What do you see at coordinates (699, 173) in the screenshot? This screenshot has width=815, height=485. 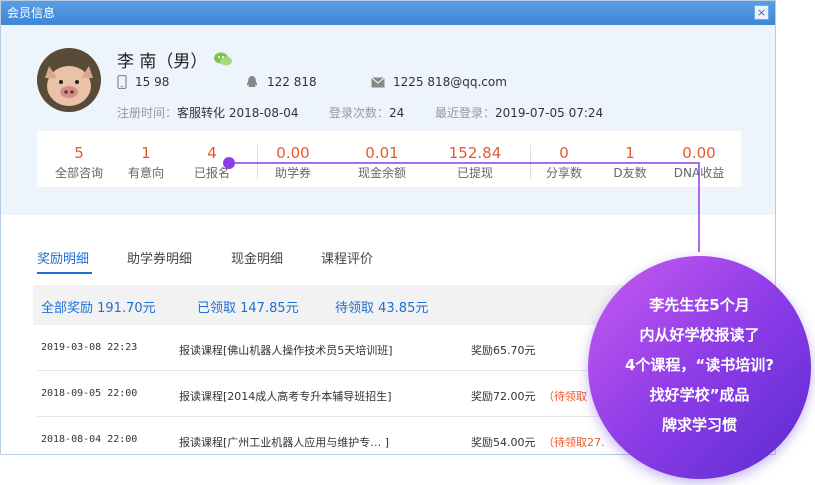 I see `stat-label: DNA收益` at bounding box center [699, 173].